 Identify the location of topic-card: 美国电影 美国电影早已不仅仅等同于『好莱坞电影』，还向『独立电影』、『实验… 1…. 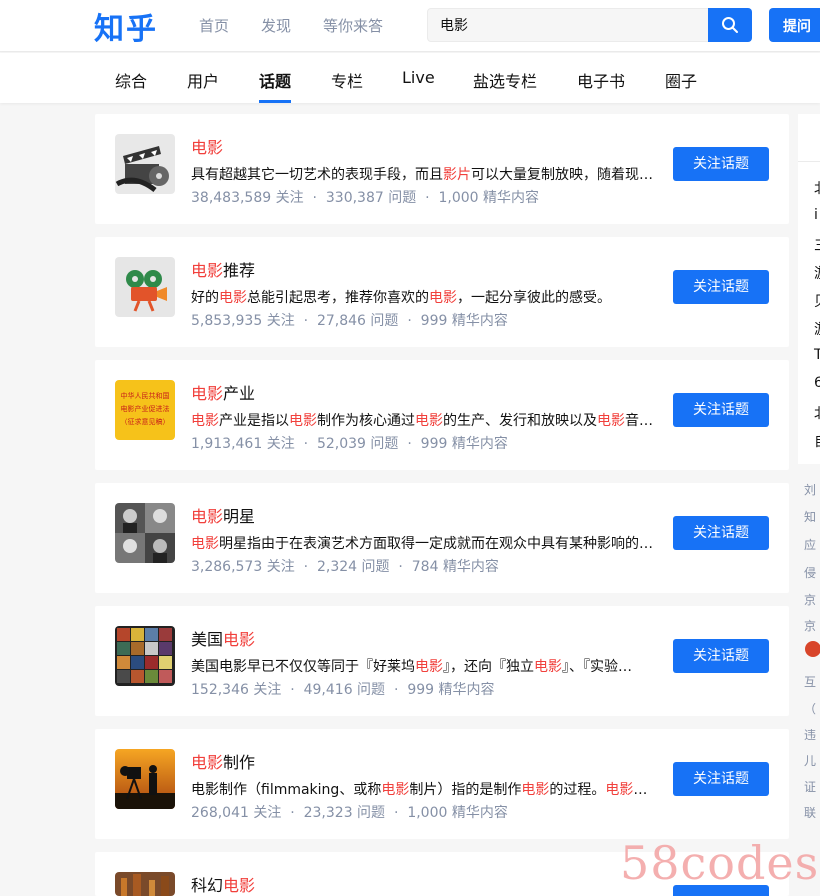
(442, 661).